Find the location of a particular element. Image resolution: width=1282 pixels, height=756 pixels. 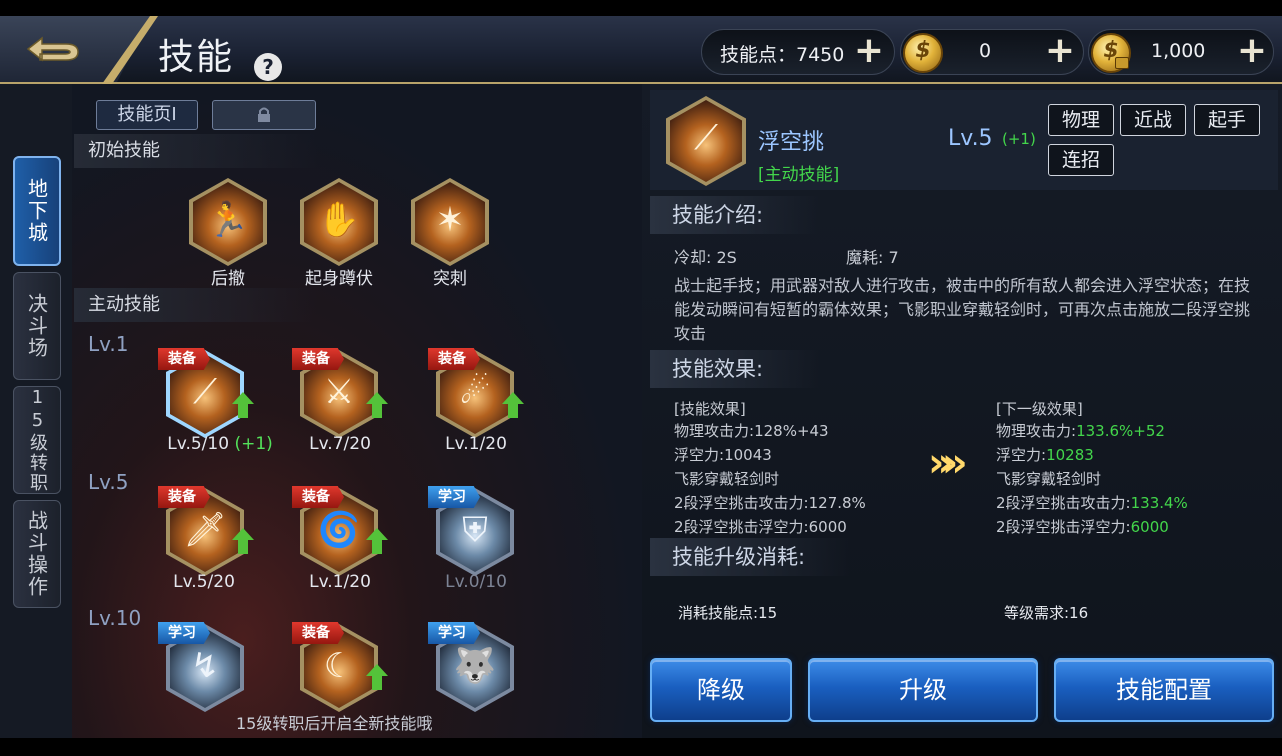

intro-section-title: 技能介绍: is located at coordinates (735, 215).